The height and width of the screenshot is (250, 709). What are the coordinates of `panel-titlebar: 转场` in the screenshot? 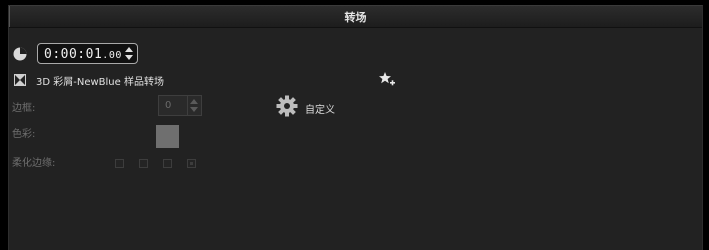 It's located at (355, 17).